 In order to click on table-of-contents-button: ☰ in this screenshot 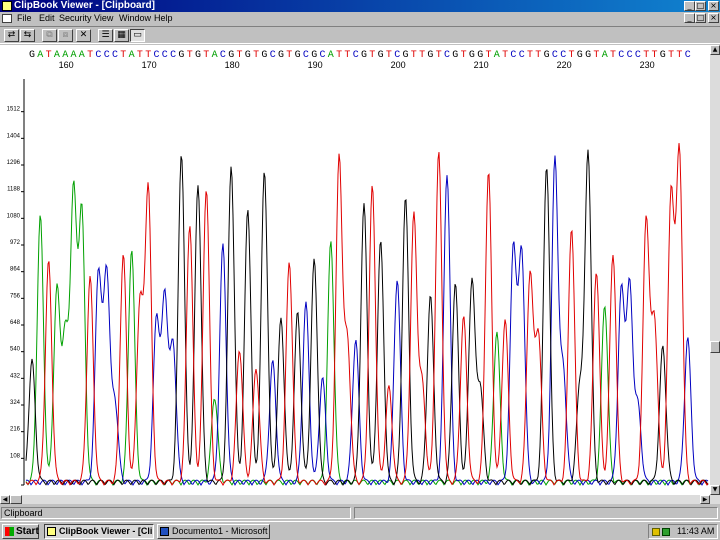, I will do `click(105, 35)`.